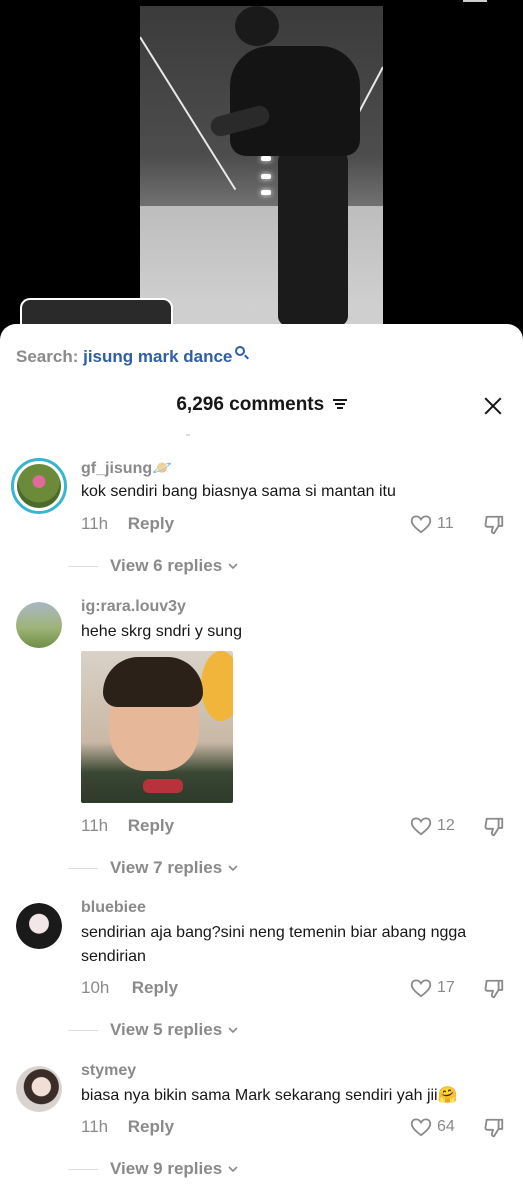 The width and height of the screenshot is (523, 1199). I want to click on comment-username: gf_jisung🪐, so click(126, 468).